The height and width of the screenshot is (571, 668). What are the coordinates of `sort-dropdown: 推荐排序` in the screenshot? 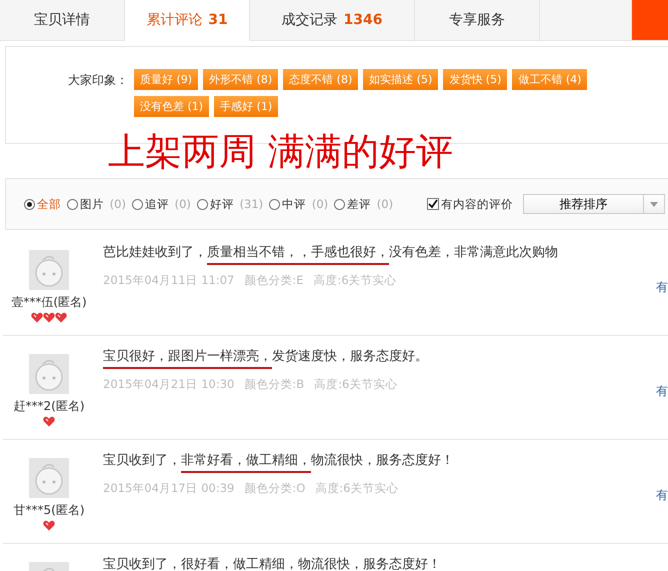 It's located at (594, 204).